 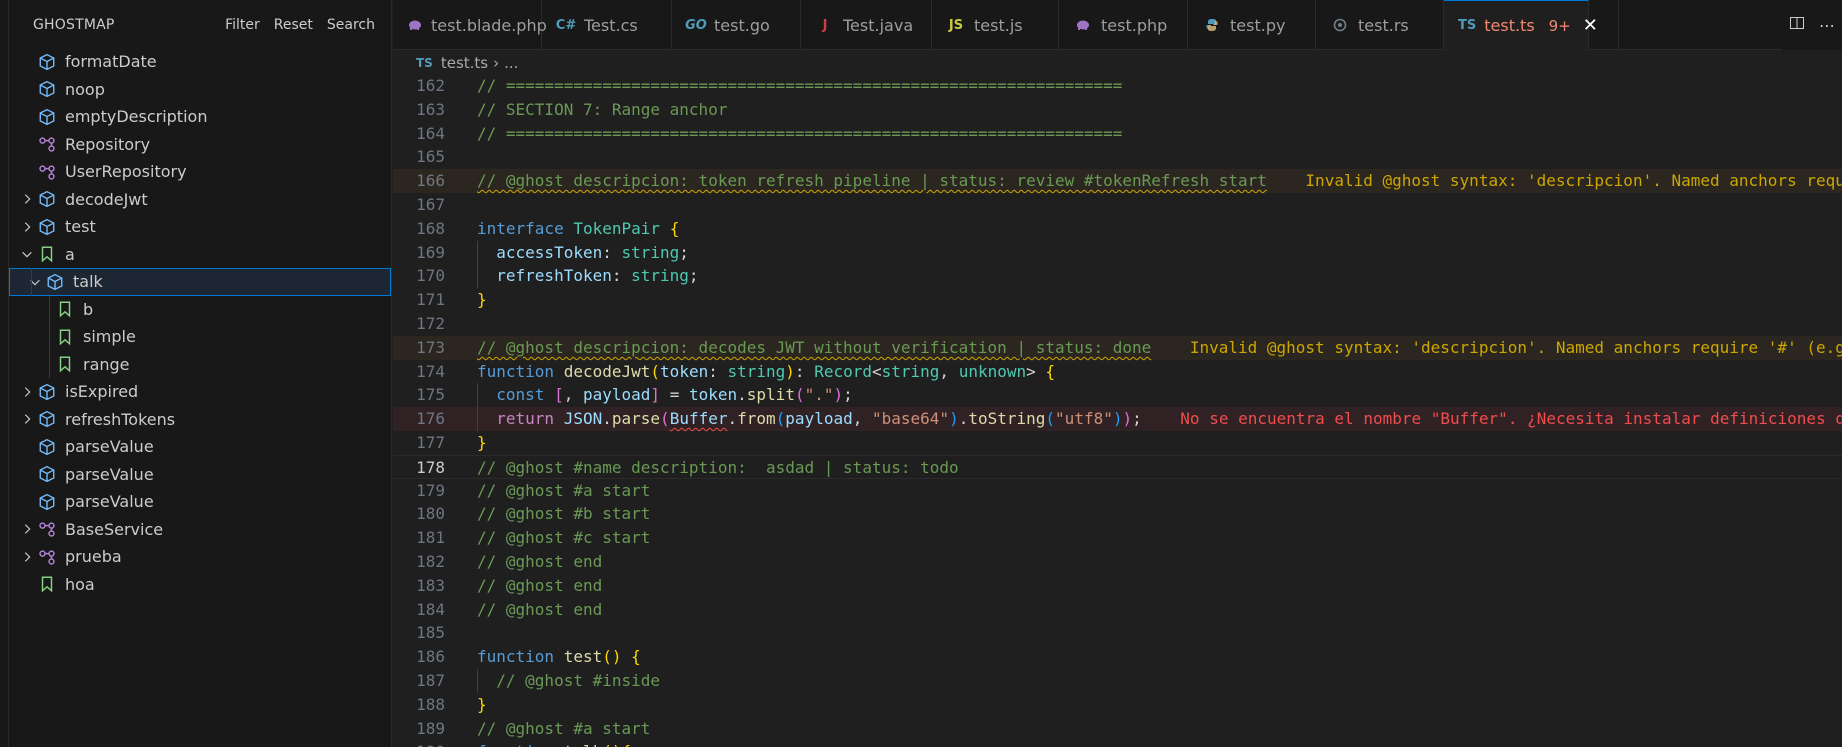 What do you see at coordinates (430, 109) in the screenshot?
I see `line-number: 163` at bounding box center [430, 109].